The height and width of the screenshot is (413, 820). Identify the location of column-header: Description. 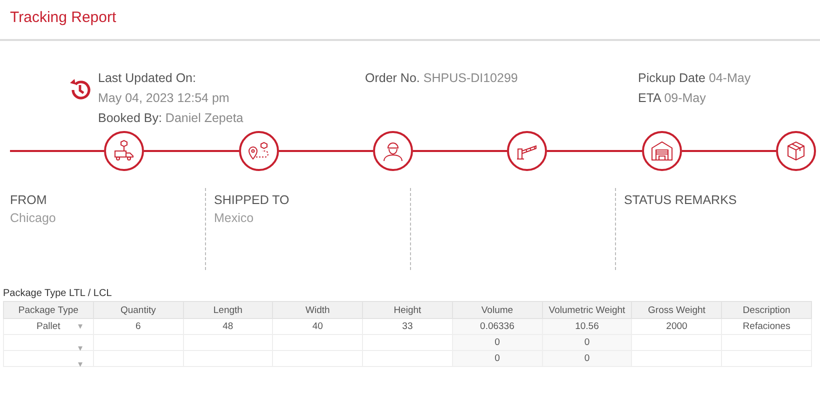
(767, 310).